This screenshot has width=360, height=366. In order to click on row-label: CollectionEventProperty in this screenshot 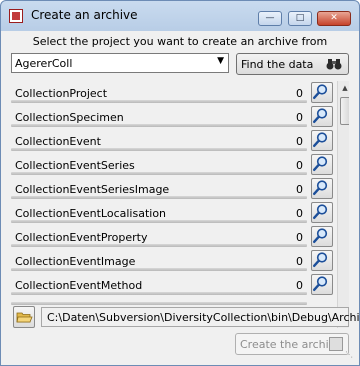, I will do `click(81, 237)`.